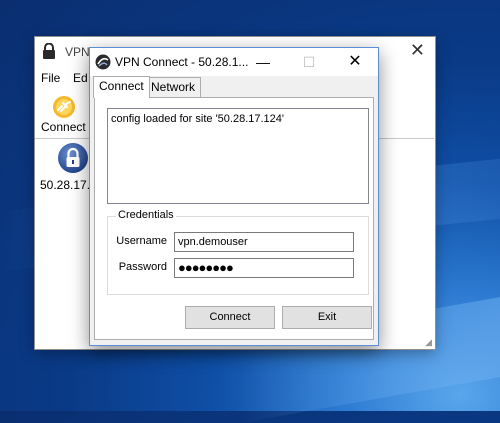 The width and height of the screenshot is (500, 423). Describe the element at coordinates (141, 241) in the screenshot. I see `username-label: Username` at that location.